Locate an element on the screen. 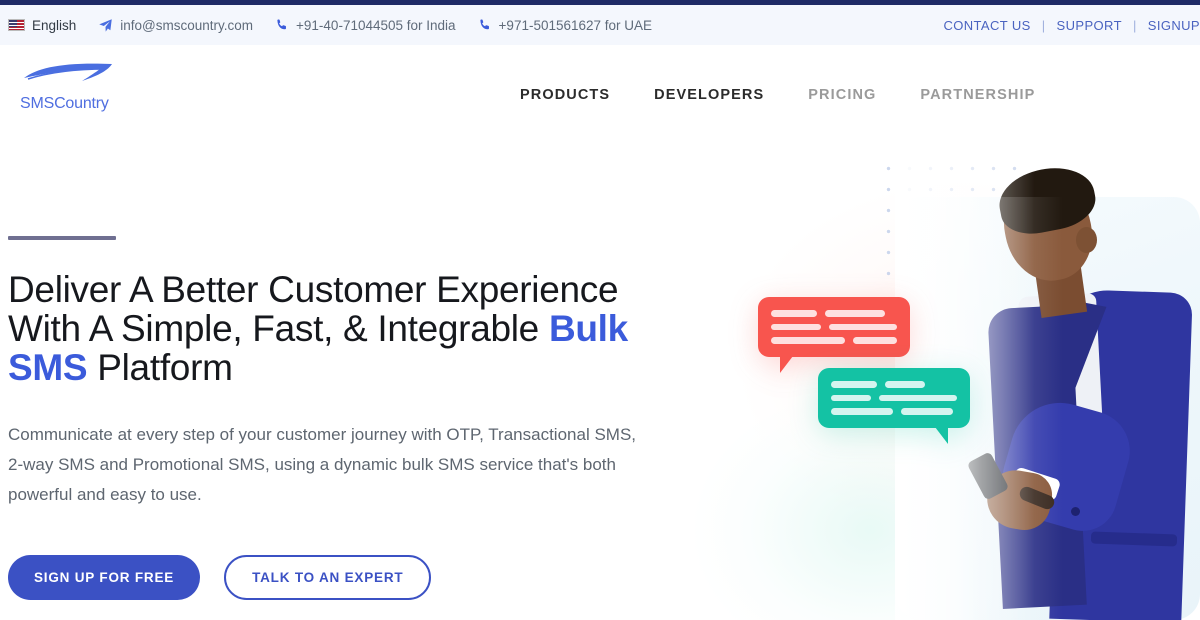 This screenshot has height=620, width=1200. chat-bubble-teal is located at coordinates (894, 406).